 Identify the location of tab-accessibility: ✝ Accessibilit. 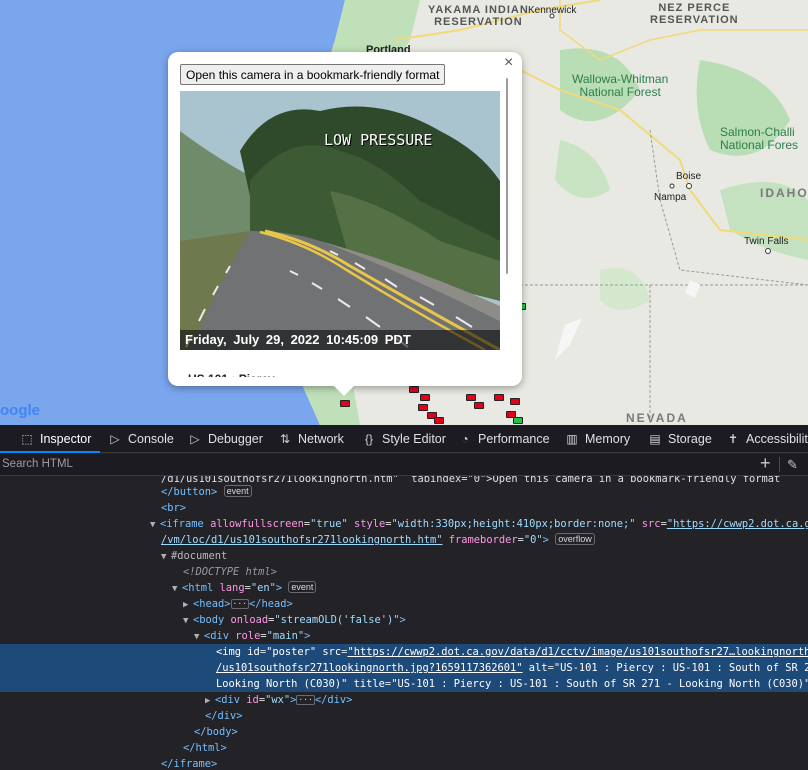
(767, 439).